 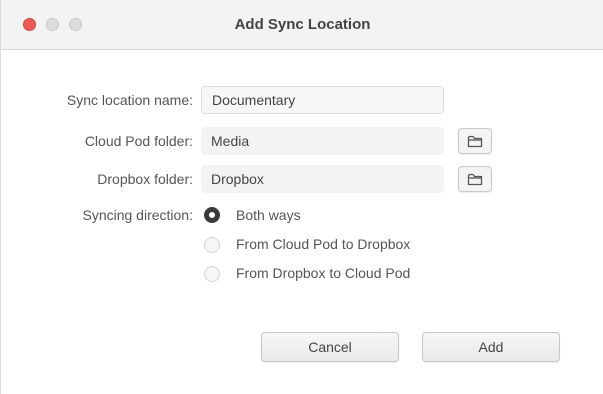 I want to click on radio-cloud-to-dropbox, so click(x=212, y=245).